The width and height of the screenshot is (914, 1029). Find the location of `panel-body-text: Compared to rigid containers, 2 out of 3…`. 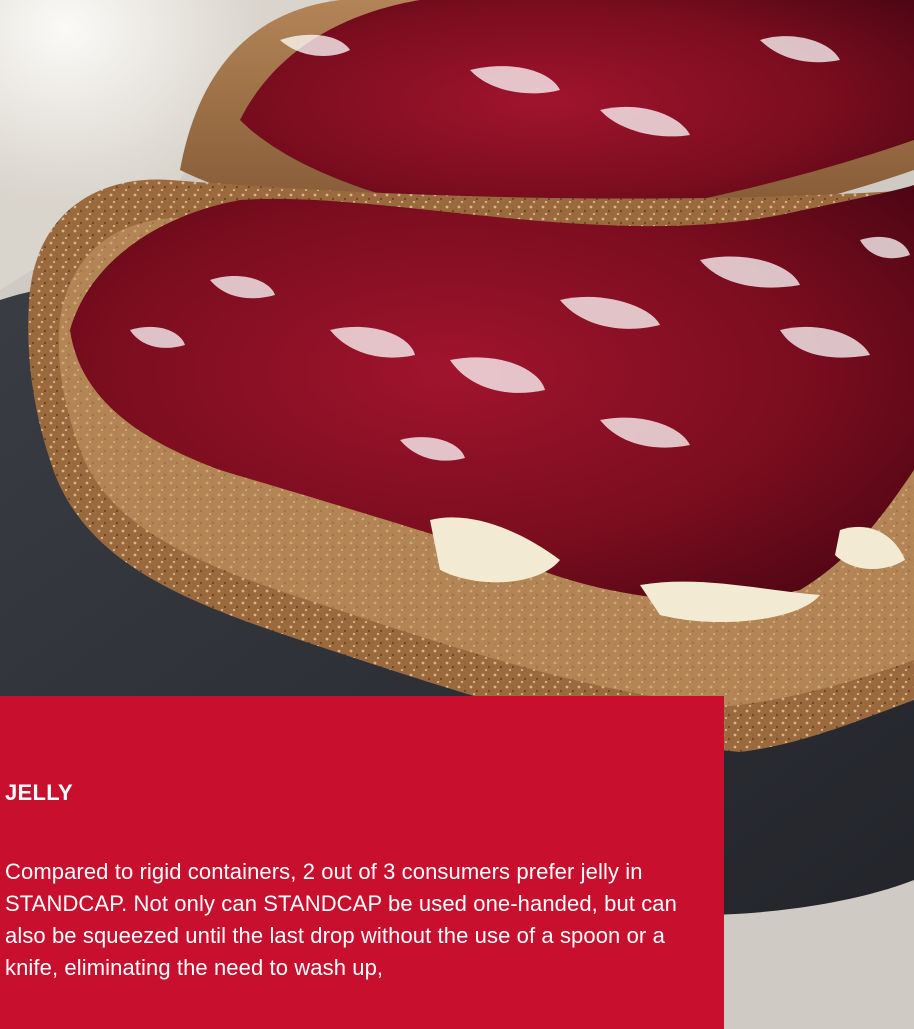

panel-body-text: Compared to rigid containers, 2 out of 3… is located at coordinates (341, 919).